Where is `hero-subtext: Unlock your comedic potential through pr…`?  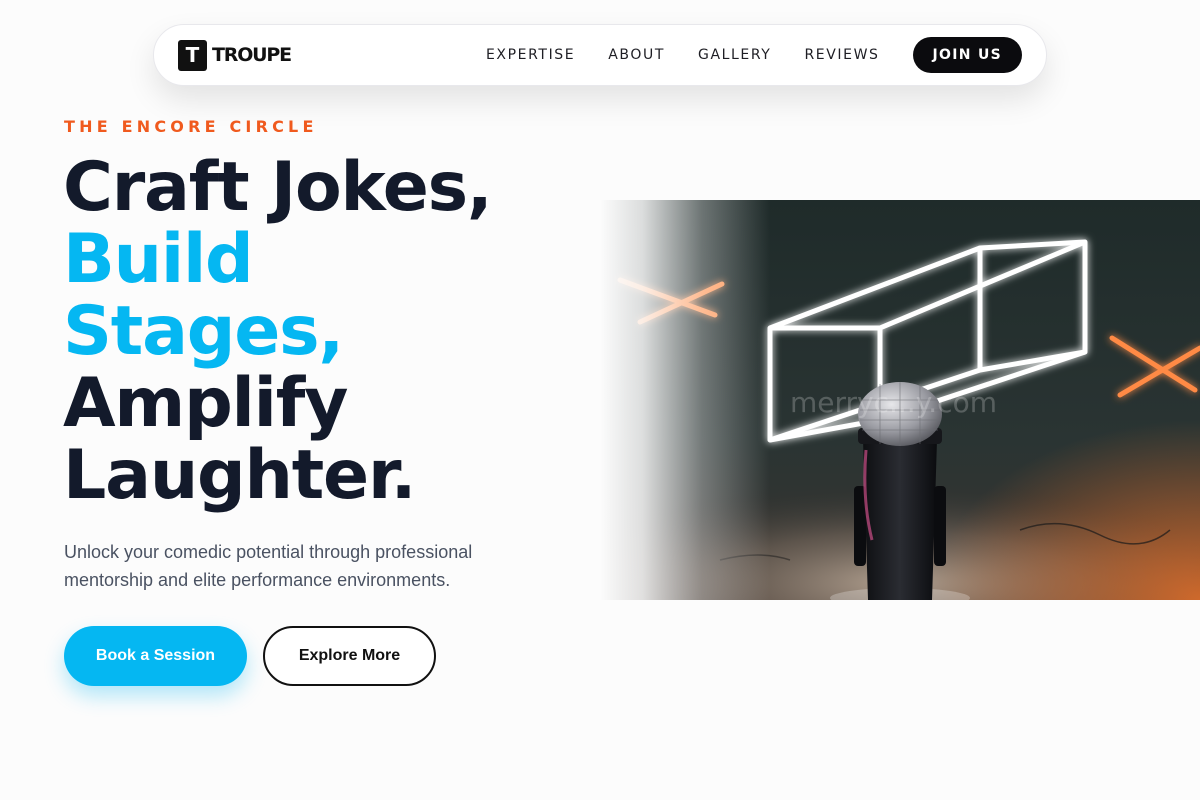
hero-subtext: Unlock your comedic potential through pr… is located at coordinates (268, 566).